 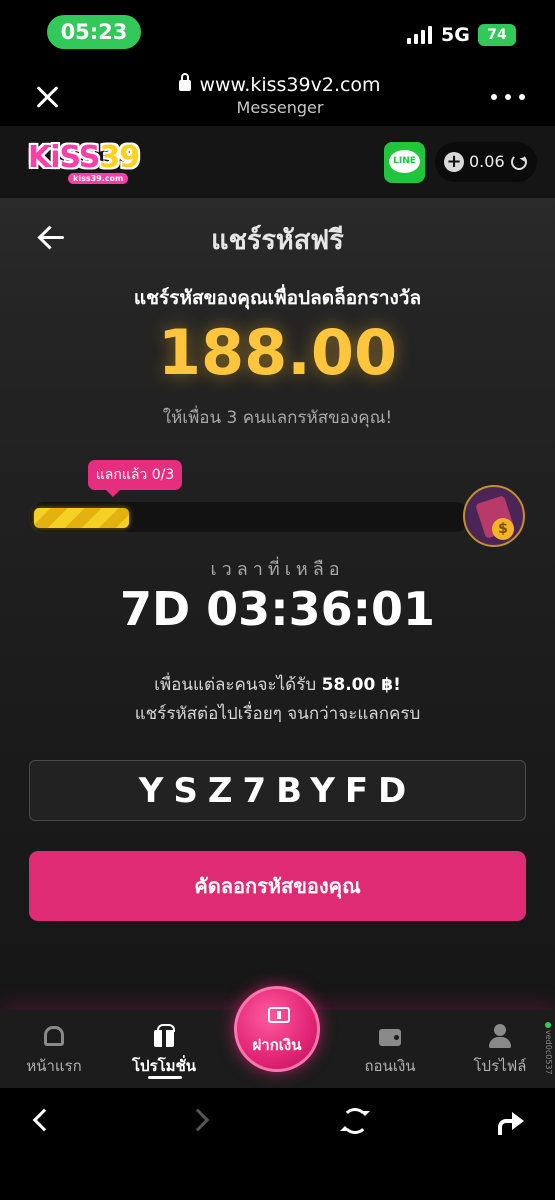 What do you see at coordinates (277, 886) in the screenshot?
I see `copy-code-button: คัดลอกรหัสของคุณ` at bounding box center [277, 886].